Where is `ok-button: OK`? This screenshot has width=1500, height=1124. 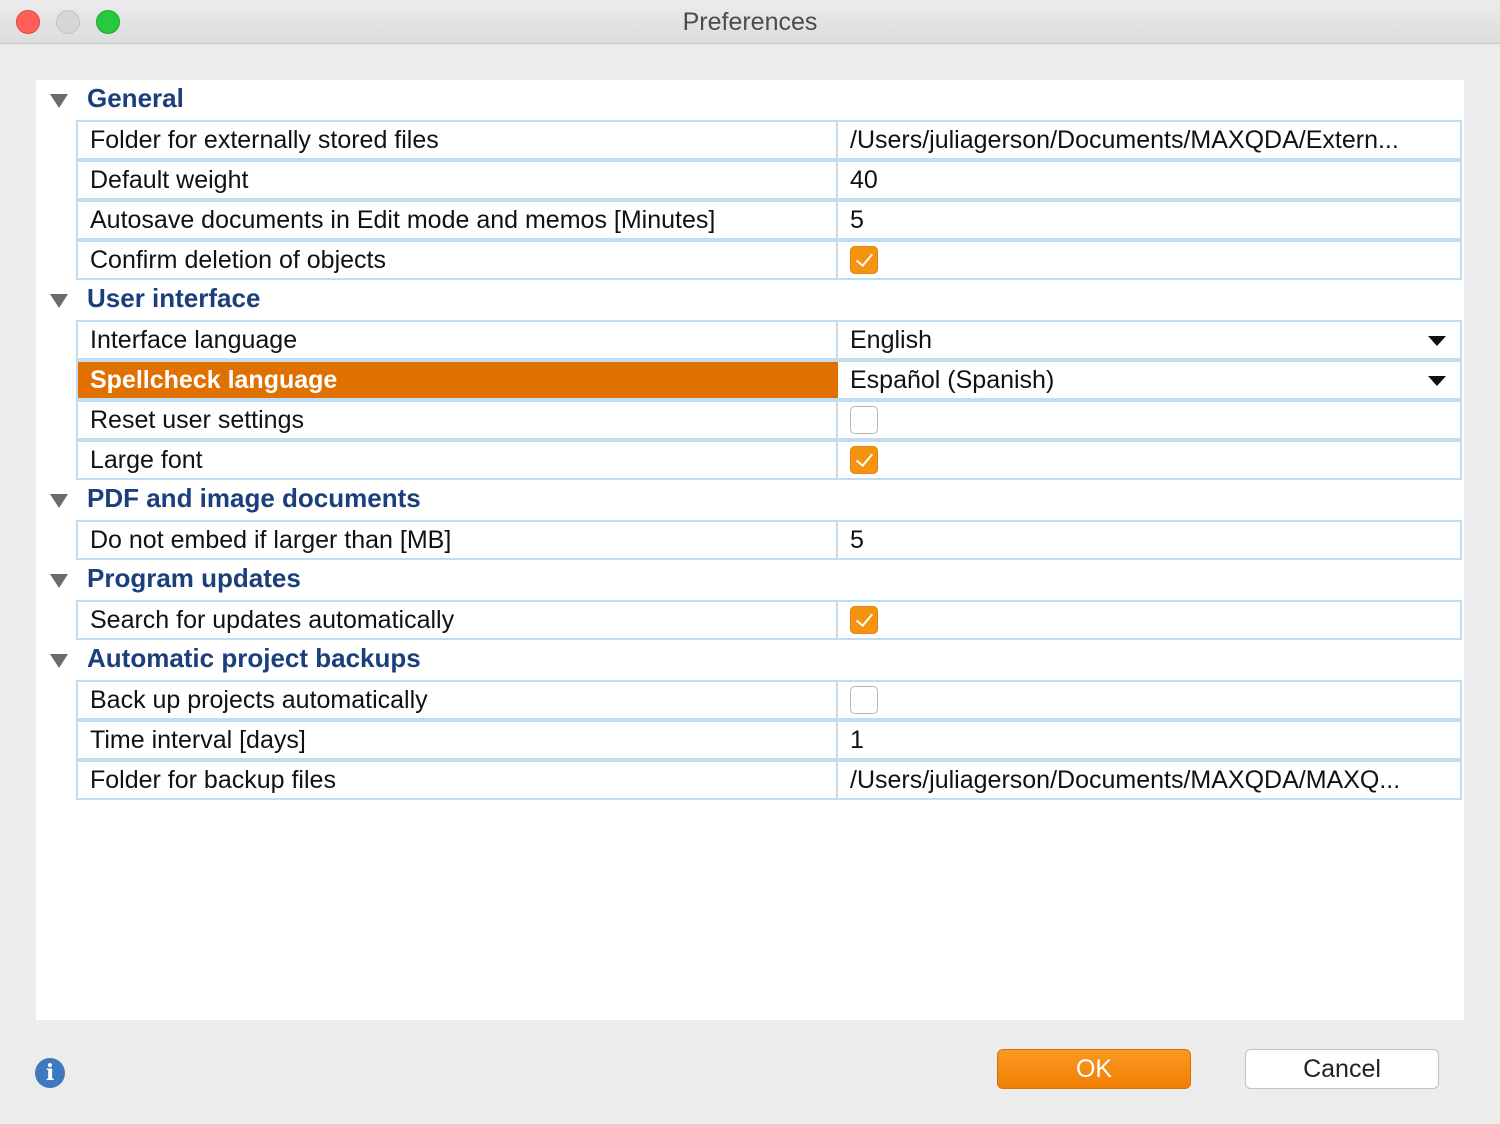 ok-button: OK is located at coordinates (1094, 1069).